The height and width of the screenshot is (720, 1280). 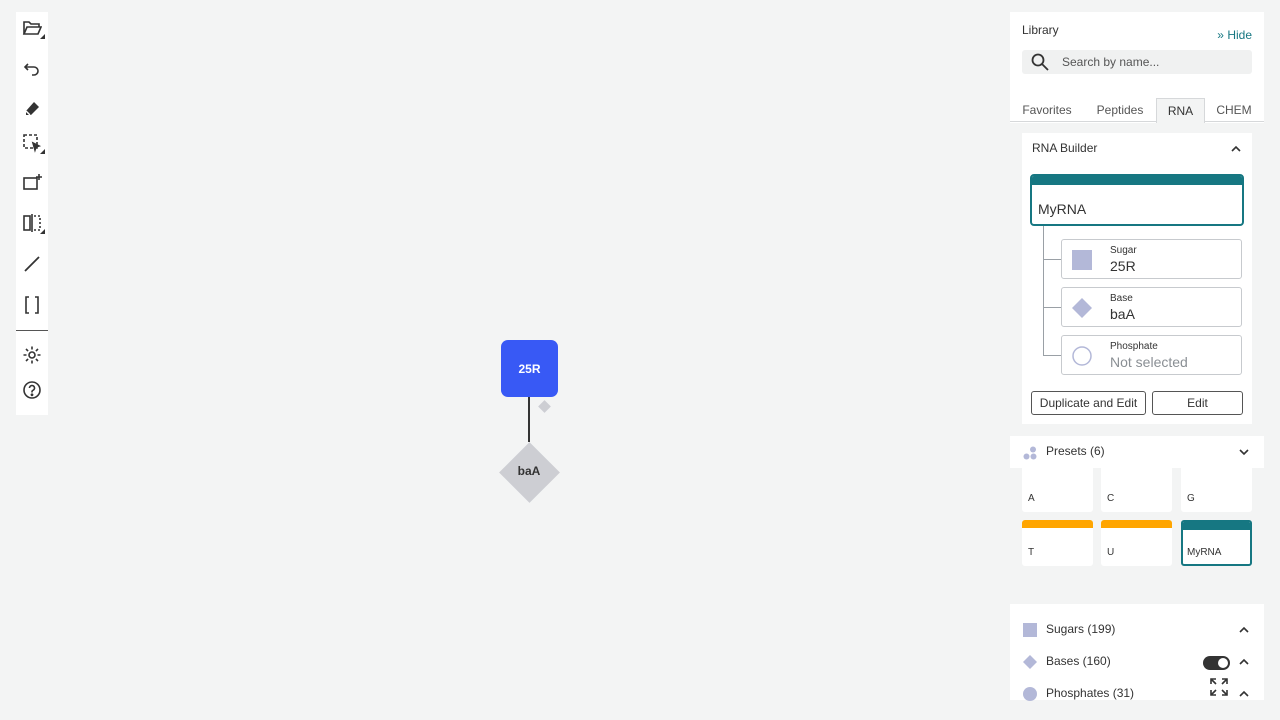 I want to click on preset-card-a: A, so click(x=1057, y=489).